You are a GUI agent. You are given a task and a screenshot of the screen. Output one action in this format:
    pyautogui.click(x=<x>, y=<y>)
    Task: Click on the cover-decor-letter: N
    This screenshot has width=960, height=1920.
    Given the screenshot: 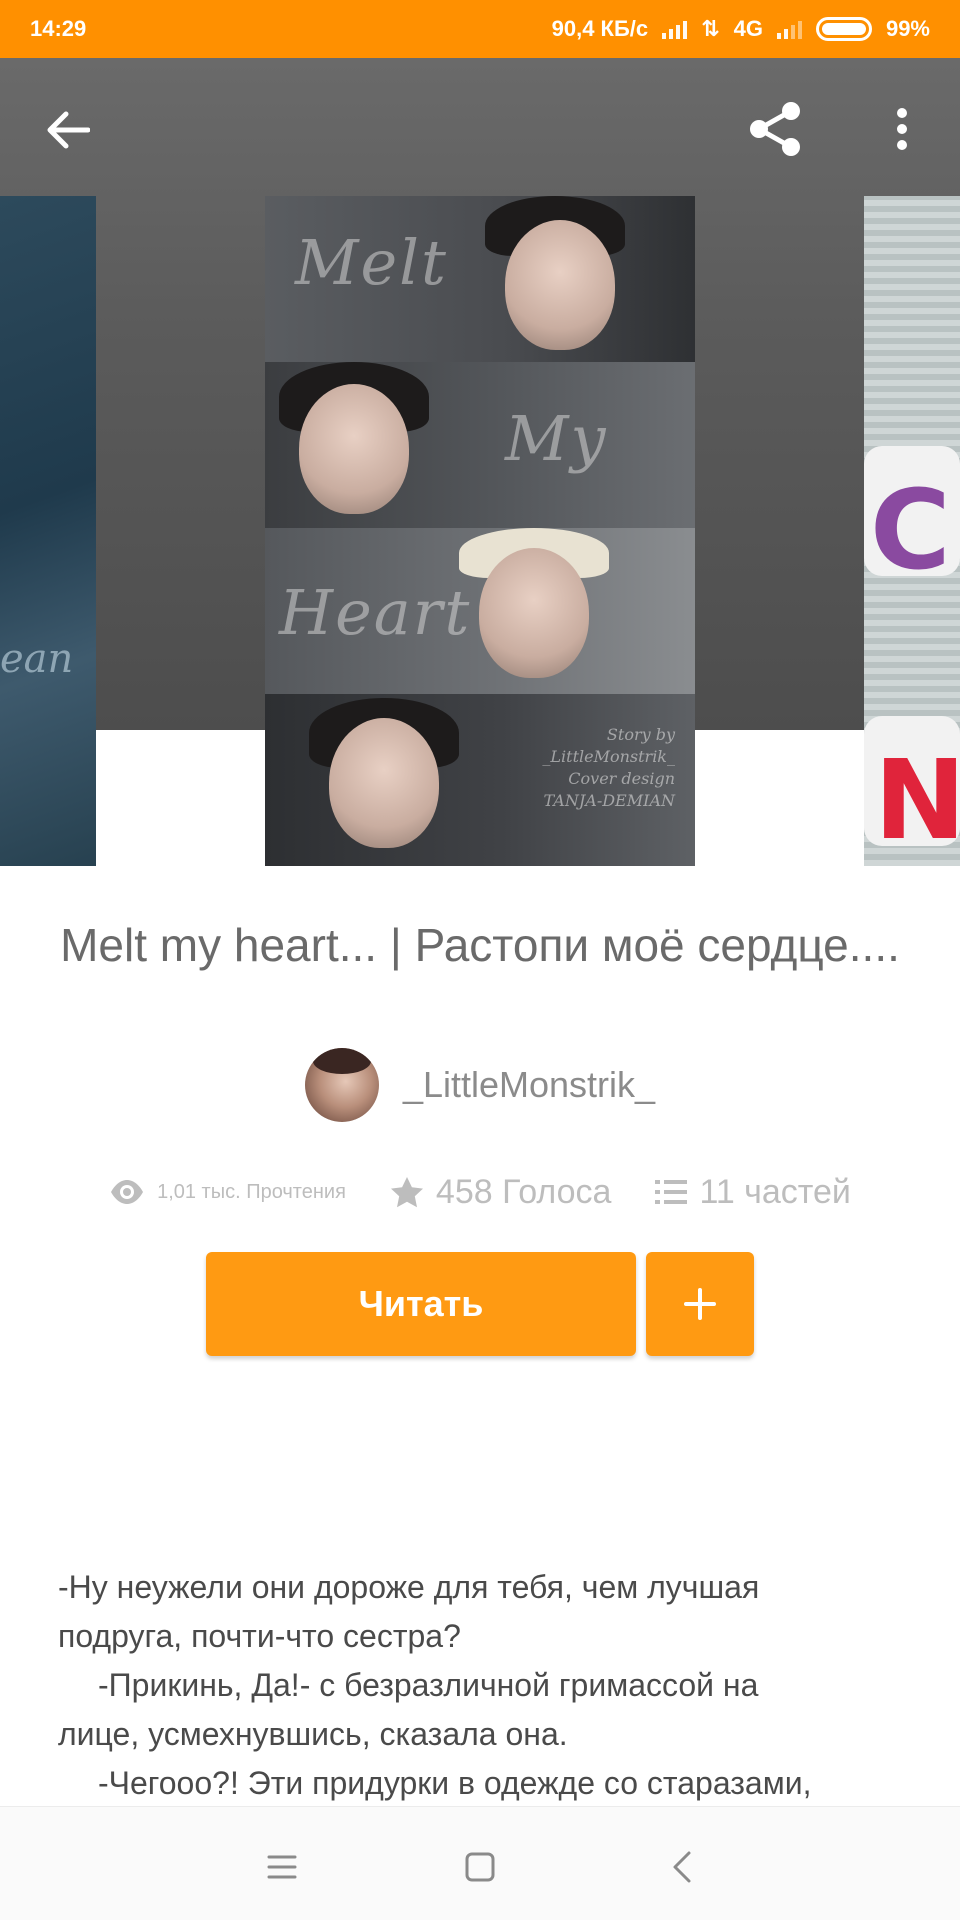 What is the action you would take?
    pyautogui.click(x=917, y=800)
    